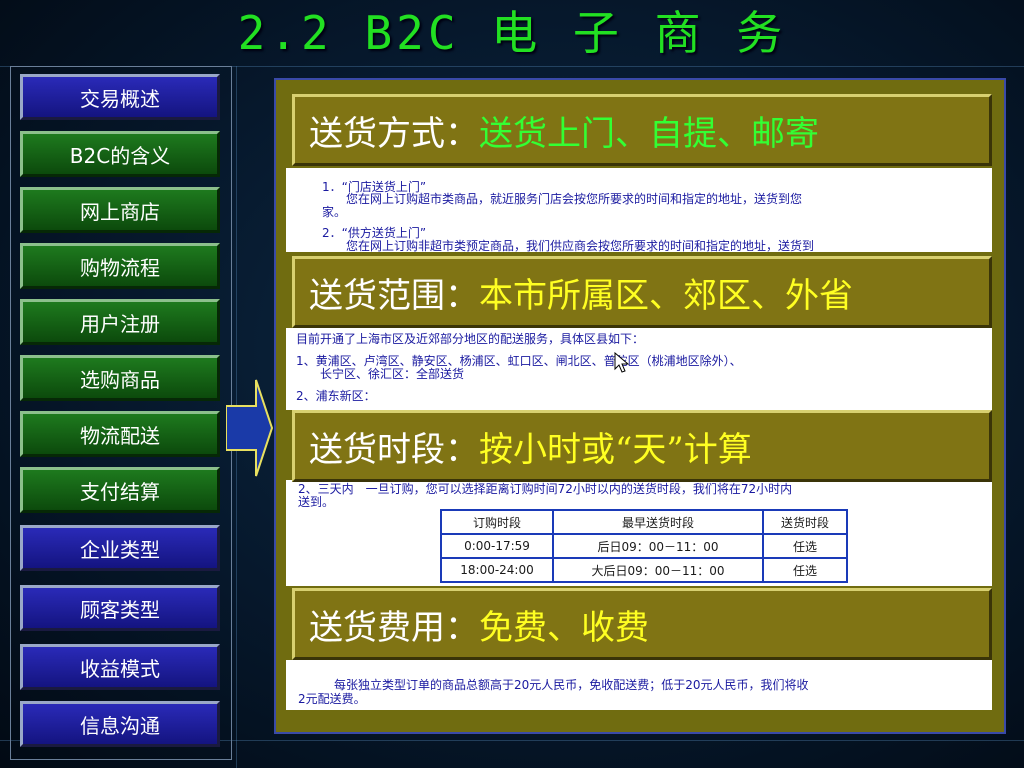 Image resolution: width=1024 pixels, height=768 pixels. Describe the element at coordinates (120, 608) in the screenshot. I see `nav-item-customer-type: 顾客类型` at that location.